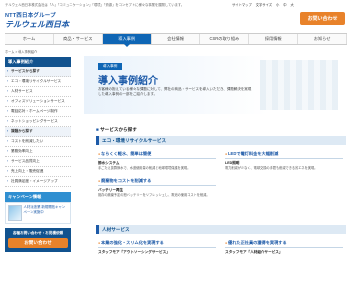 This screenshot has width=350, height=293. I want to click on case-card-title: 本業の強化・スリム化を実現する, so click(157, 244).